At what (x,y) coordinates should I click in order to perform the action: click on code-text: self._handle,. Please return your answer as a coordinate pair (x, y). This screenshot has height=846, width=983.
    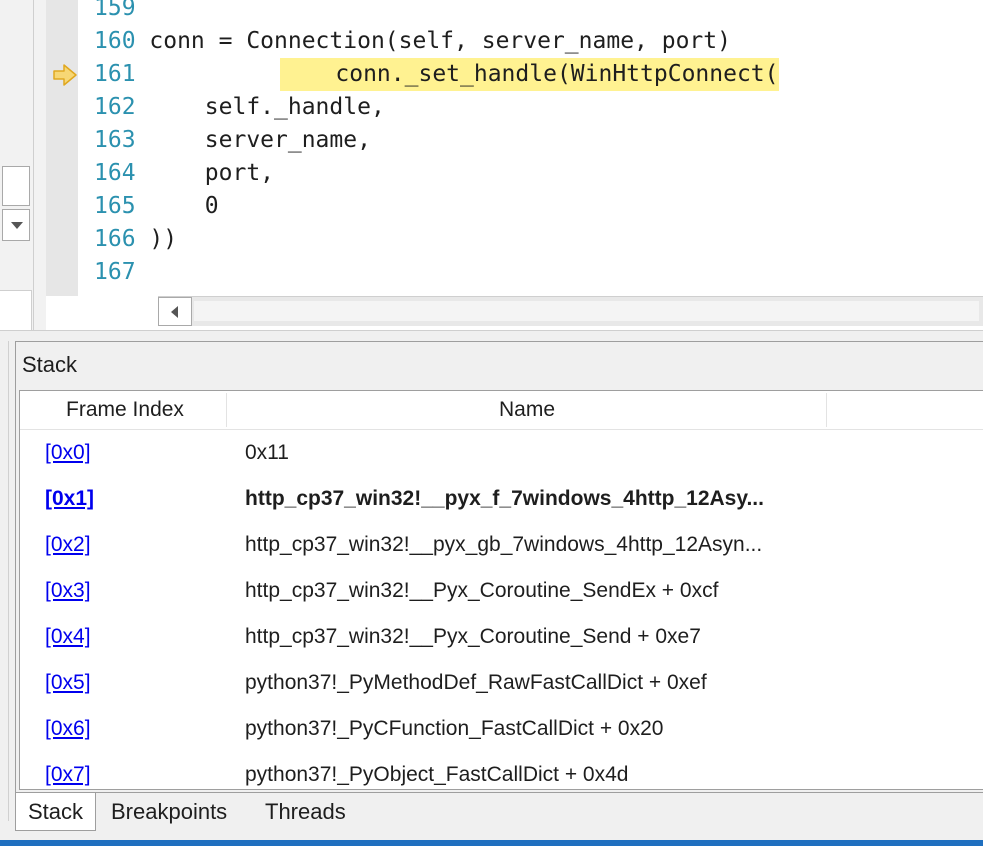
    Looking at the image, I should click on (239, 107).